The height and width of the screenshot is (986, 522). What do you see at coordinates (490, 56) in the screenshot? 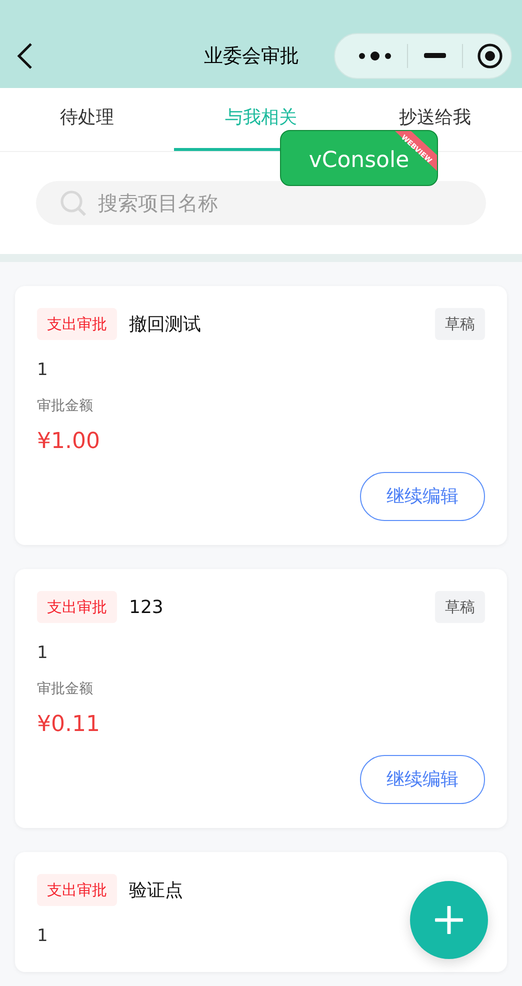
I see `record-icon` at bounding box center [490, 56].